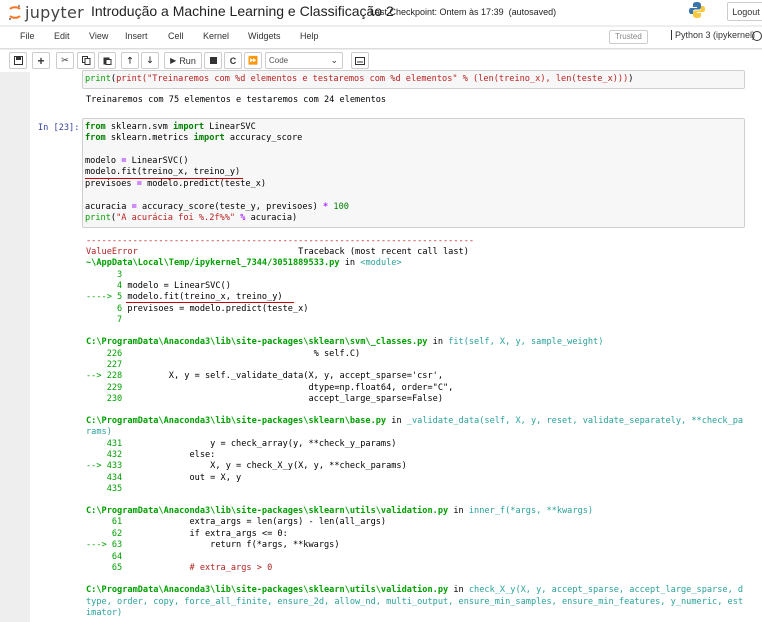  What do you see at coordinates (163, 172) in the screenshot?
I see `code-line-5: modelo.fit(treino_x, treino_y)` at bounding box center [163, 172].